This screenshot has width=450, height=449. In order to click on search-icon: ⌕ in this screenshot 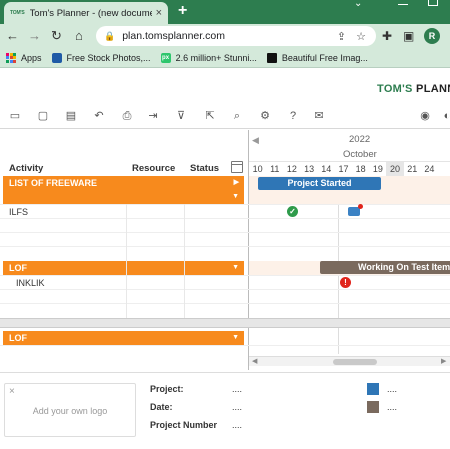, I will do `click(237, 116)`.